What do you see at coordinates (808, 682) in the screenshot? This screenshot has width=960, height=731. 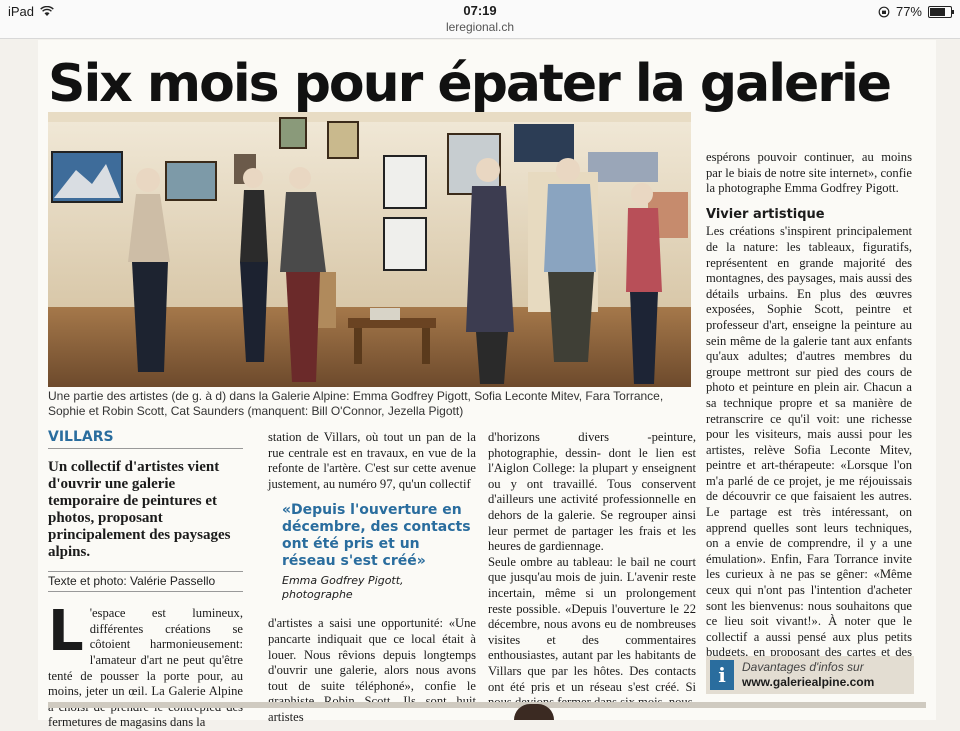 I see `website-link: www.galeriealpine.com` at bounding box center [808, 682].